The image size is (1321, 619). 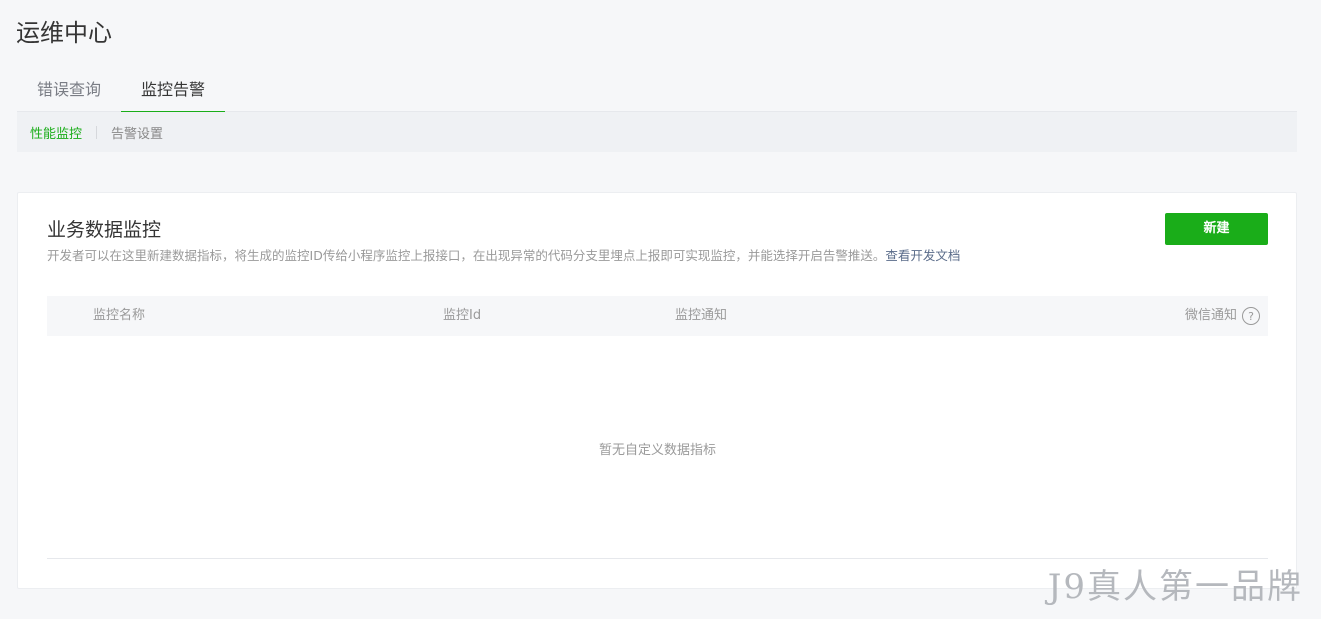 What do you see at coordinates (1216, 229) in the screenshot?
I see `new-button: 新建` at bounding box center [1216, 229].